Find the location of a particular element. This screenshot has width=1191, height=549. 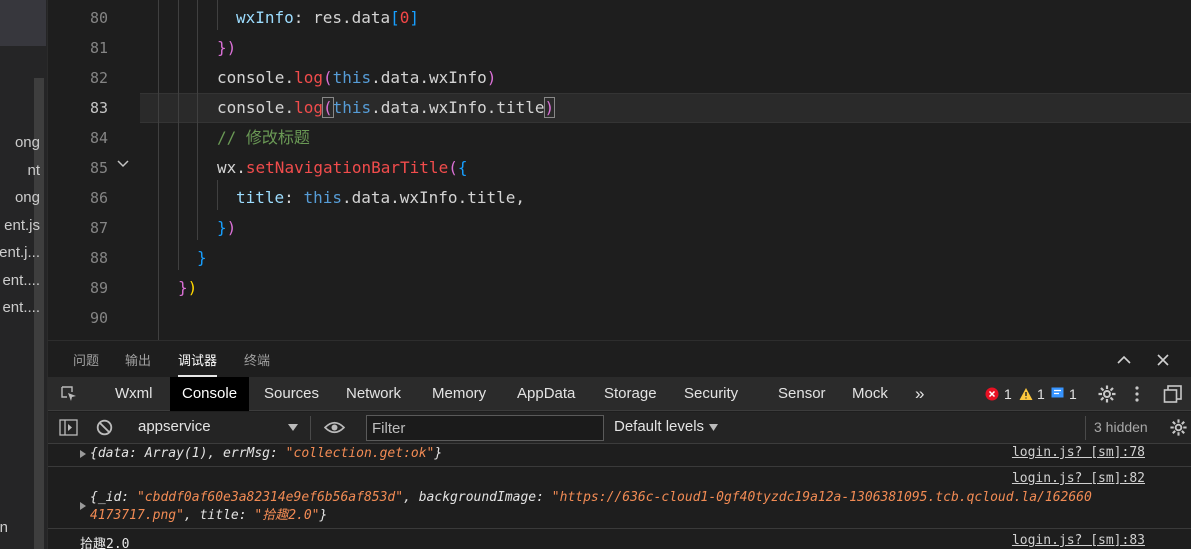

tab-memory: Memory is located at coordinates (459, 394).